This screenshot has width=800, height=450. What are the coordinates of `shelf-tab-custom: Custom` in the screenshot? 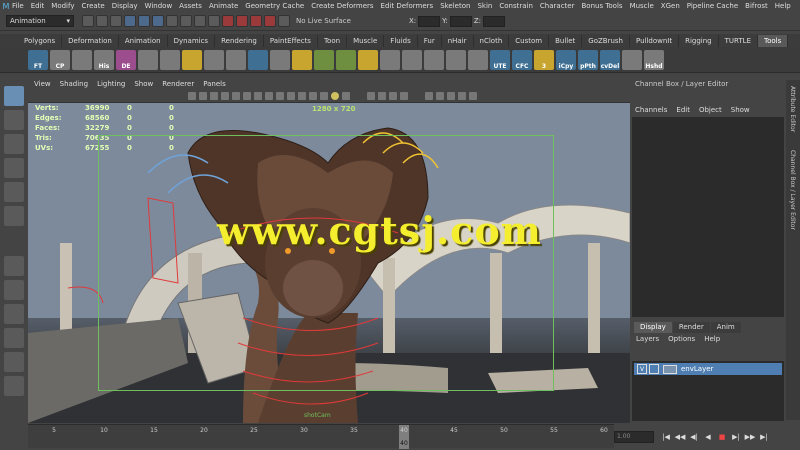 It's located at (529, 40).